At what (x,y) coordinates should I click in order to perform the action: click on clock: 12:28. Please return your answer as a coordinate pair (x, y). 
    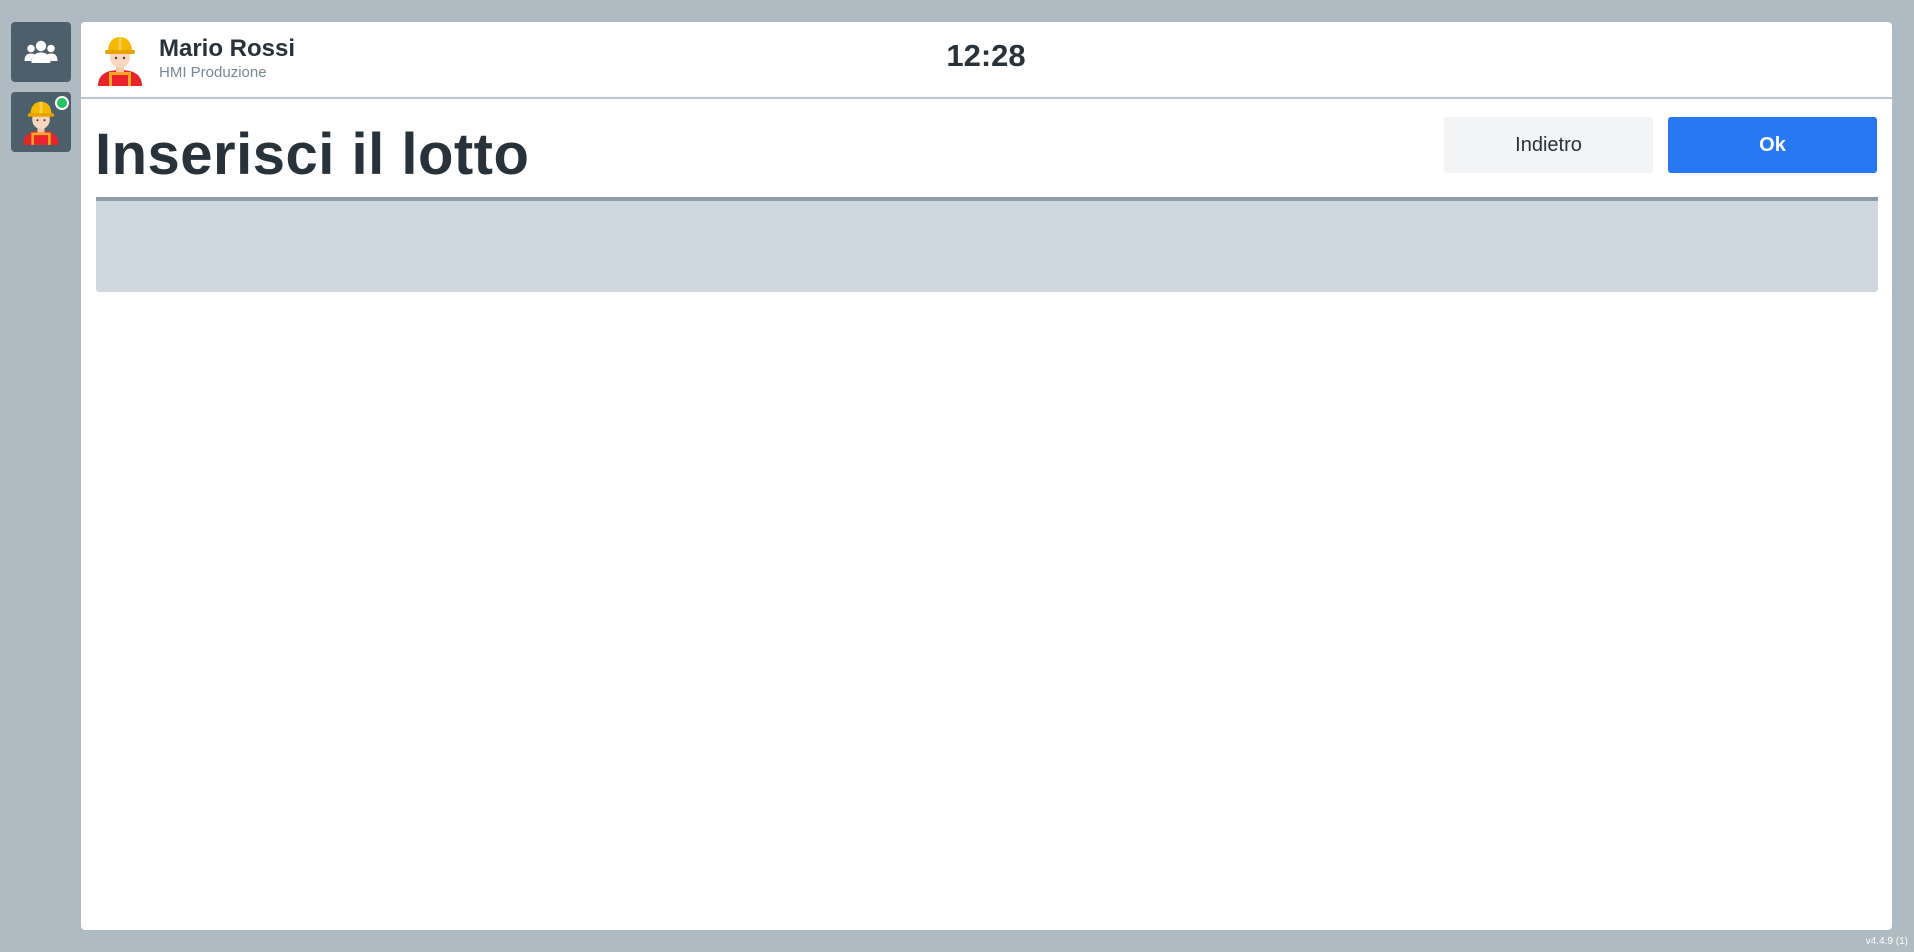
    Looking at the image, I should click on (986, 55).